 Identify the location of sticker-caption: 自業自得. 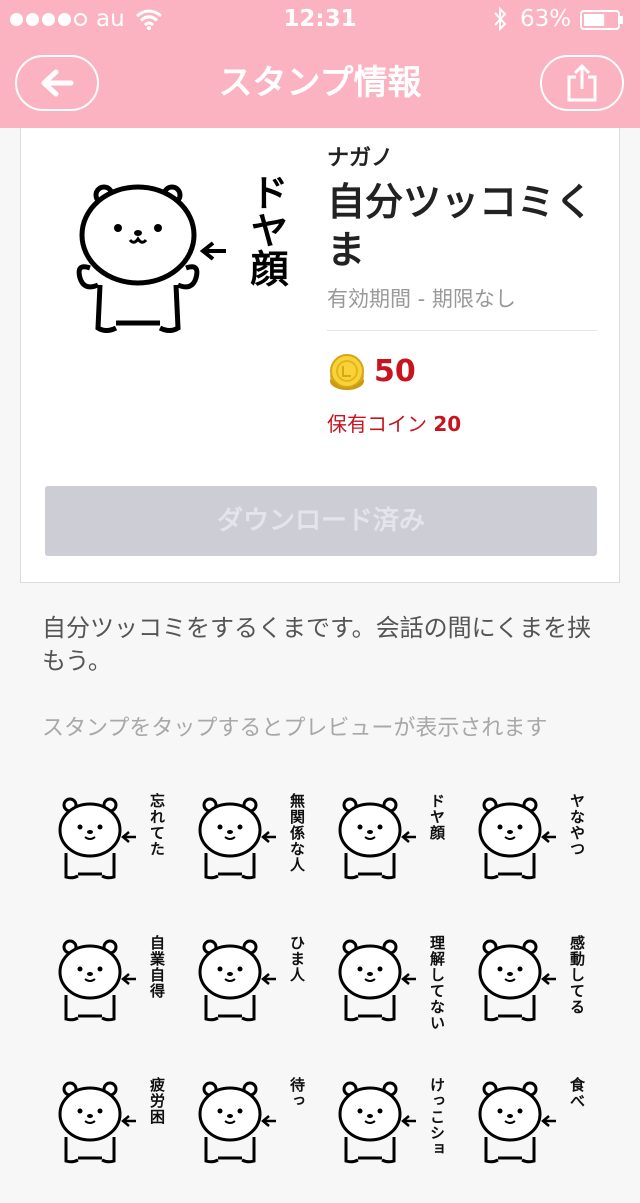
(157, 967).